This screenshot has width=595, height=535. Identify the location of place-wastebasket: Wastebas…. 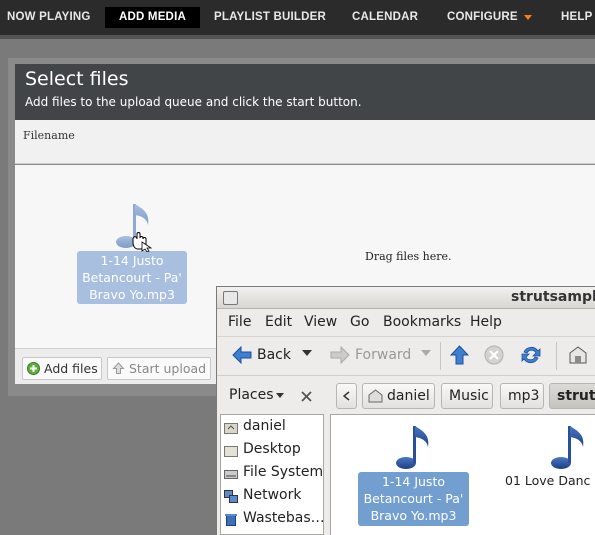
(274, 518).